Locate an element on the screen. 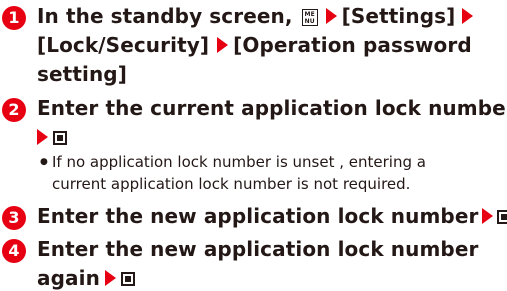  menu-key-icon: ME NU is located at coordinates (309, 17).